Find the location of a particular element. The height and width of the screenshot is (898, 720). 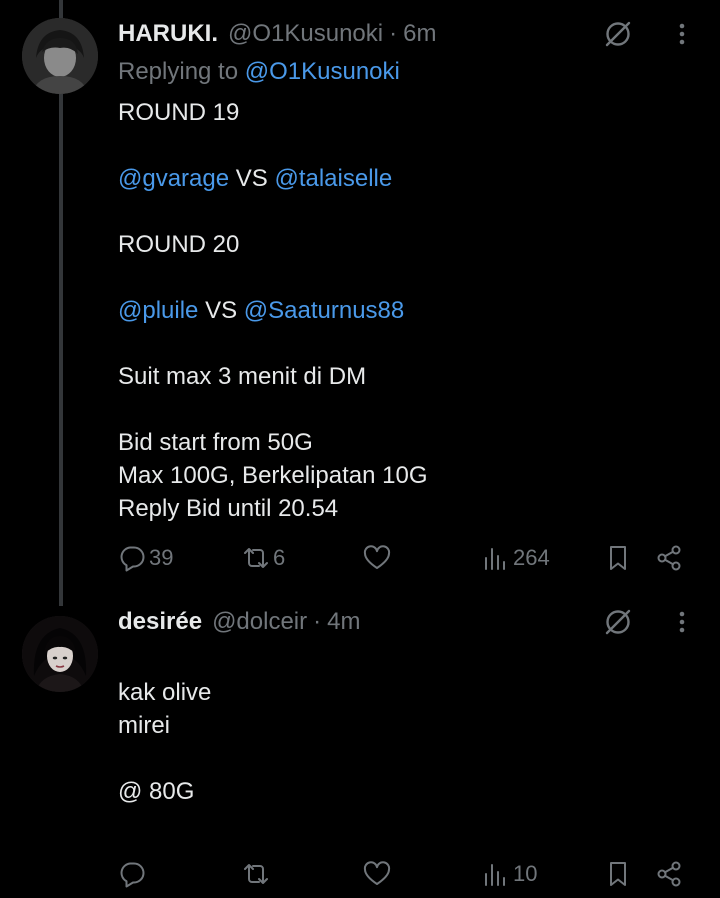

text-line: ROUND 20 is located at coordinates (179, 244).